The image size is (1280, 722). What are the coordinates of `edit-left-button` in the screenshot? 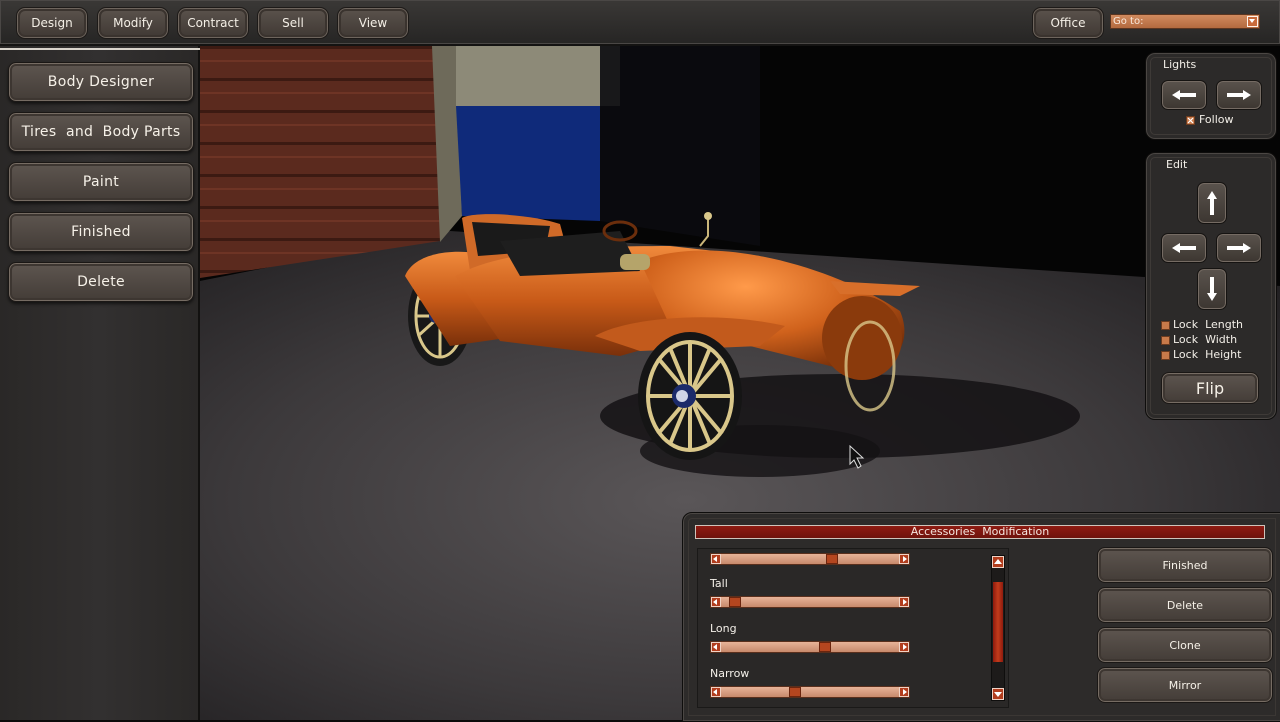 It's located at (1184, 248).